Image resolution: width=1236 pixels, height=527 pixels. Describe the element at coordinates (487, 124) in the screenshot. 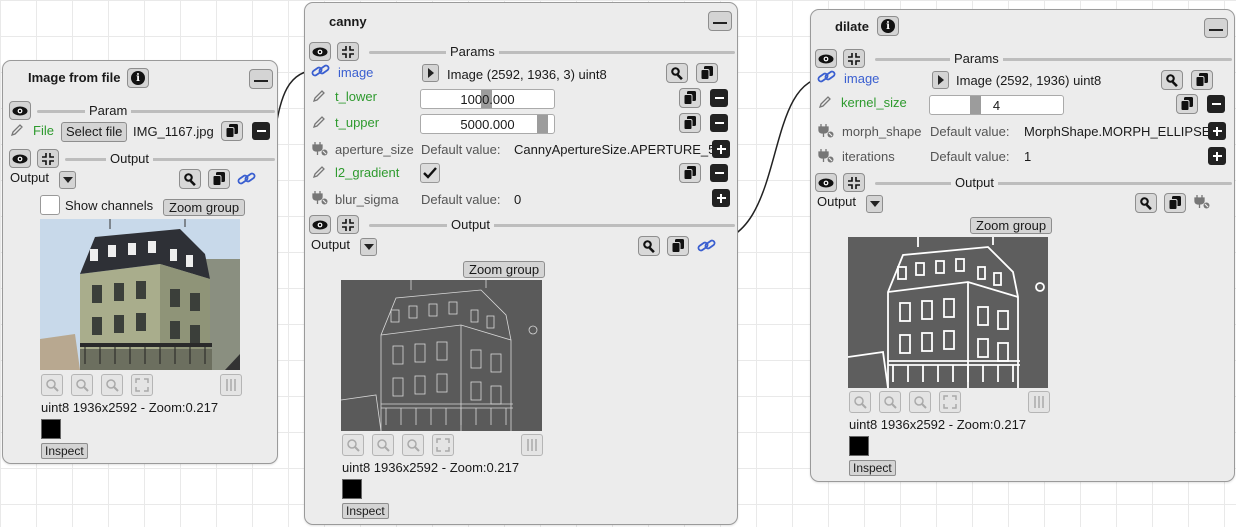

I see `t-upper-slider: 5000.000` at that location.